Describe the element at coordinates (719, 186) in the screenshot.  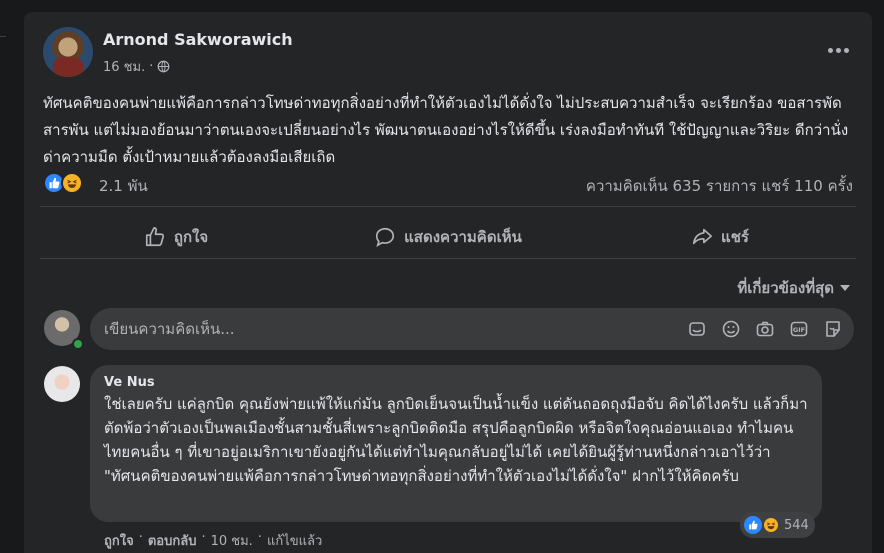
I see `comment-share-stats: ความคิดเห็น 635 รายการ แชร์ 110 ครั้ง` at that location.